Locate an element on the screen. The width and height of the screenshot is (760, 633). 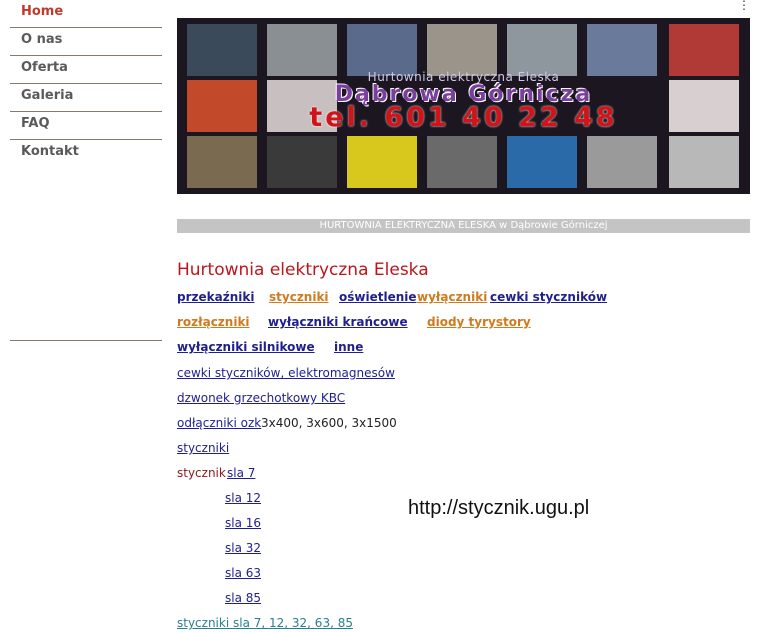
link-sla-32: sla 32 is located at coordinates (243, 548).